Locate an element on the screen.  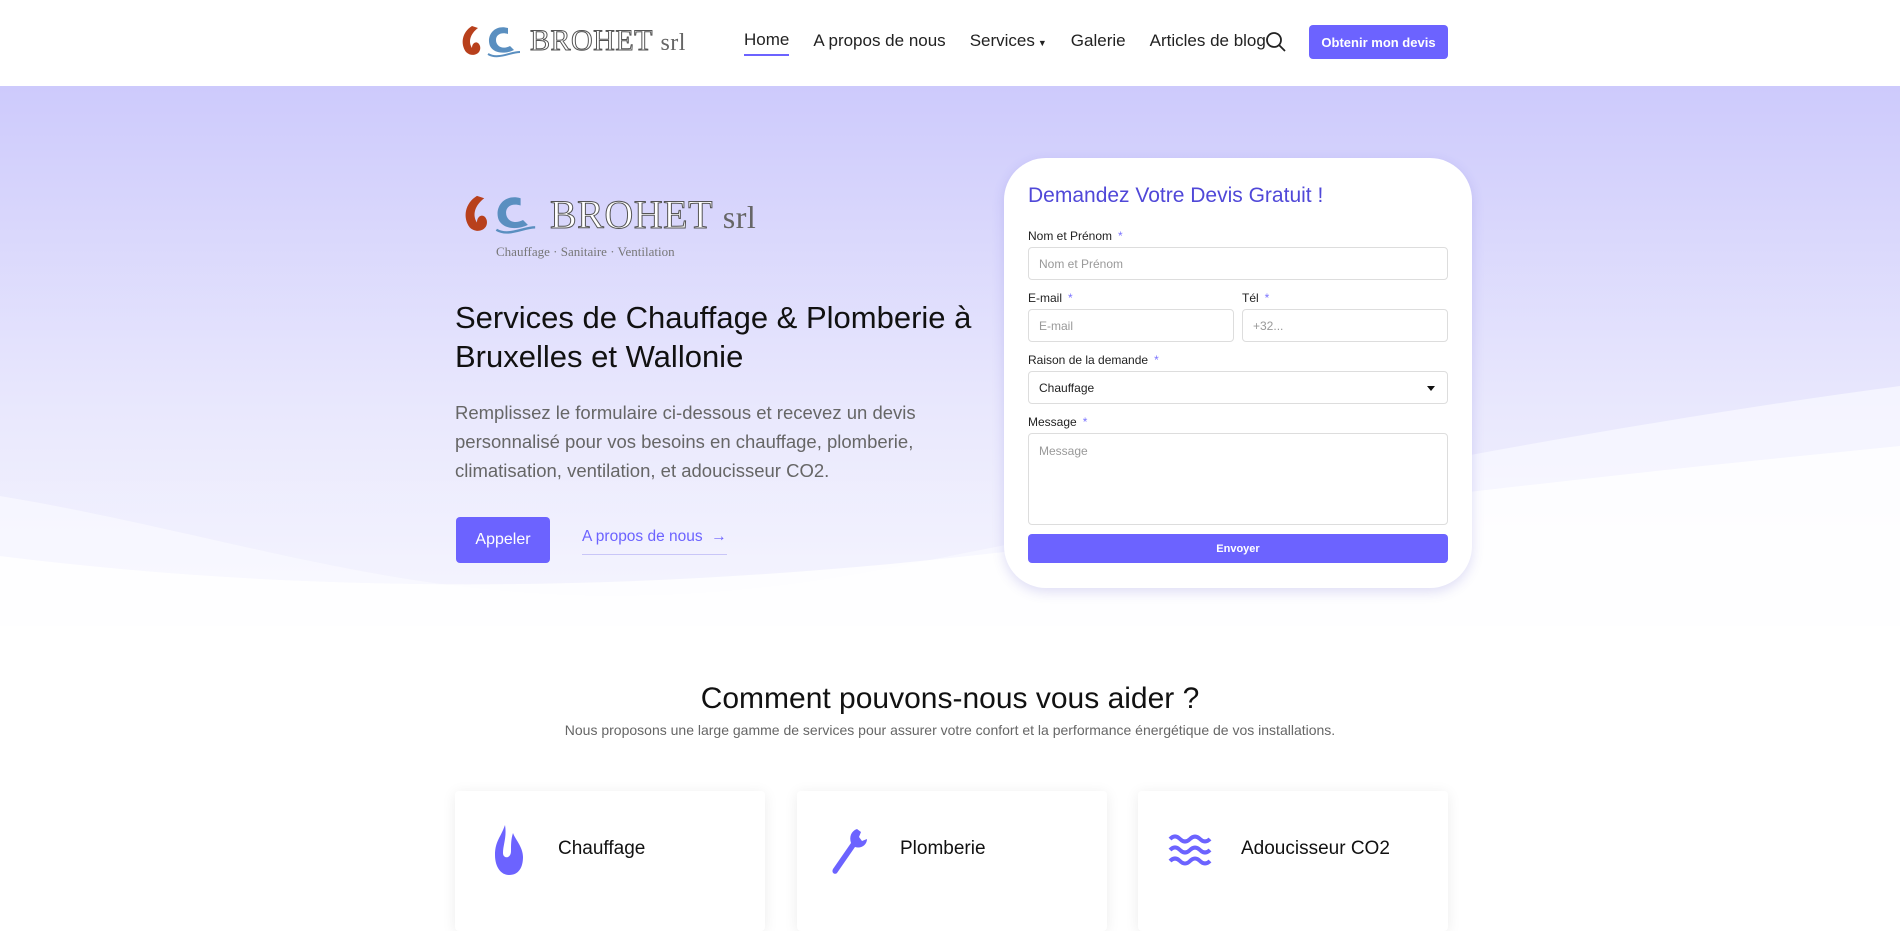
nav-blog: Articles de blog is located at coordinates (1208, 43).